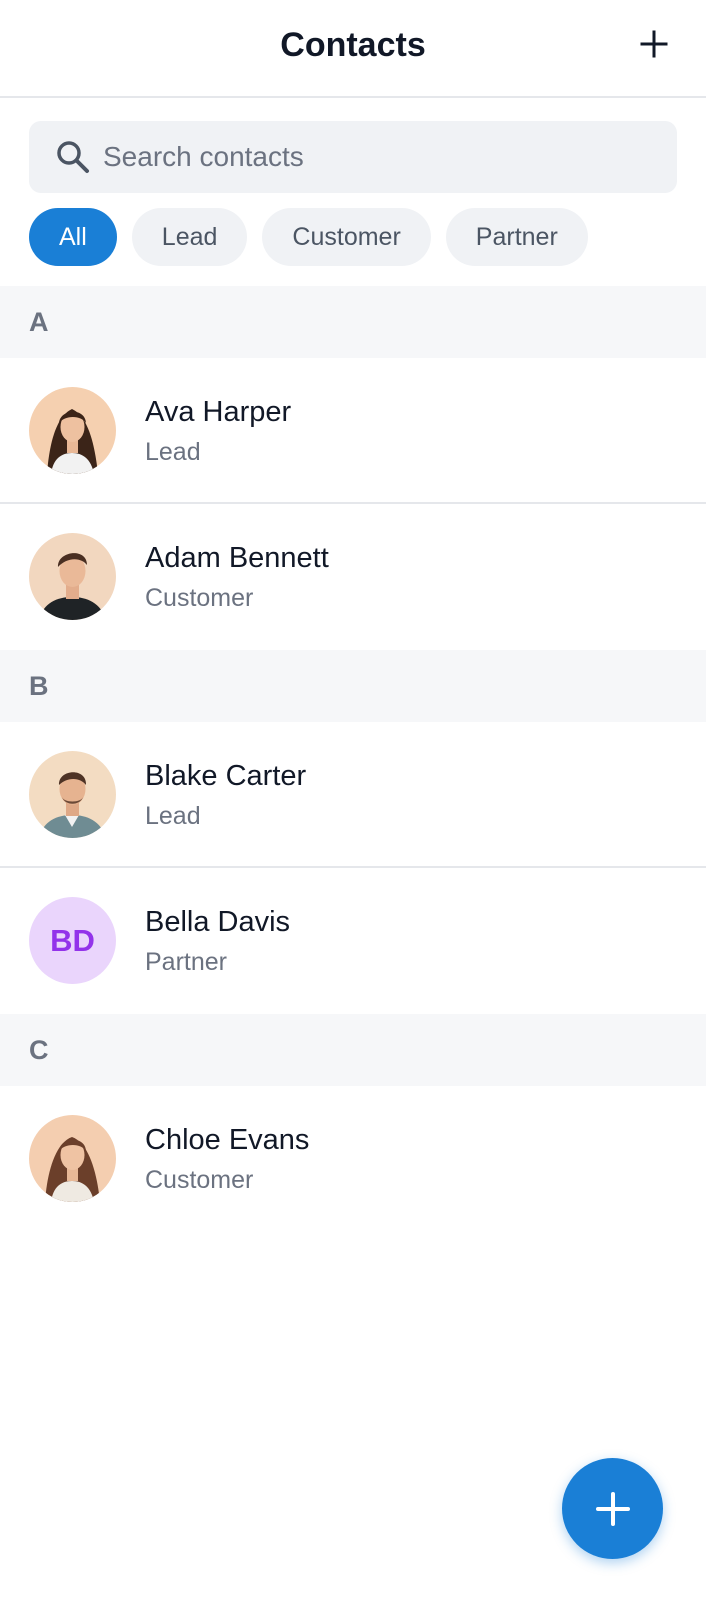  Describe the element at coordinates (226, 776) in the screenshot. I see `contact-name: Blake Carter` at that location.